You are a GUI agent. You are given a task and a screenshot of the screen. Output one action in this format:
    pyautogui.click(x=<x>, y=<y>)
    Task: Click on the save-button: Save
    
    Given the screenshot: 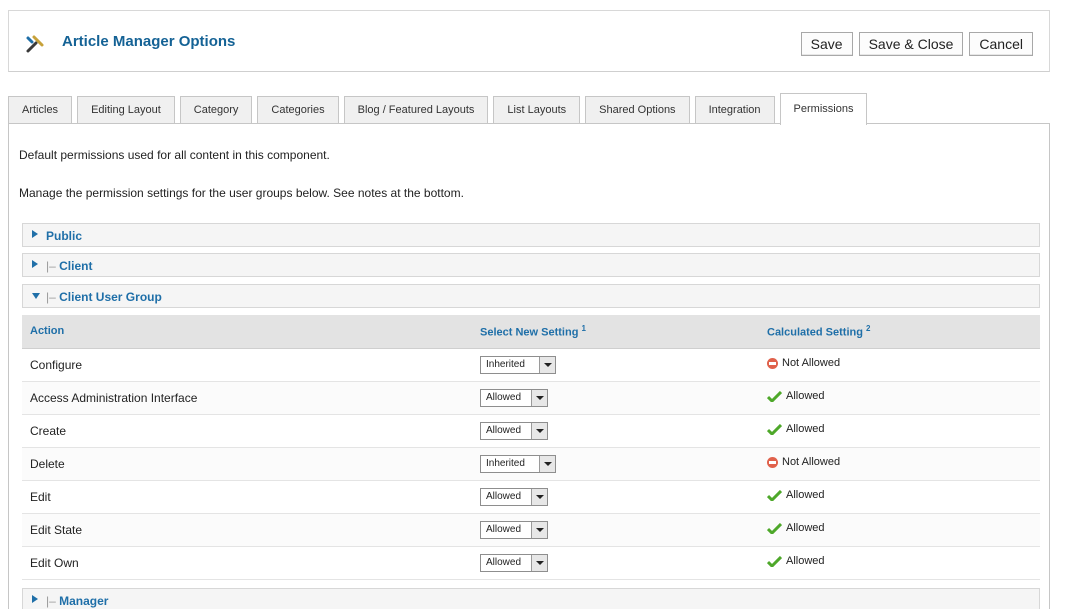 What is the action you would take?
    pyautogui.click(x=826, y=44)
    